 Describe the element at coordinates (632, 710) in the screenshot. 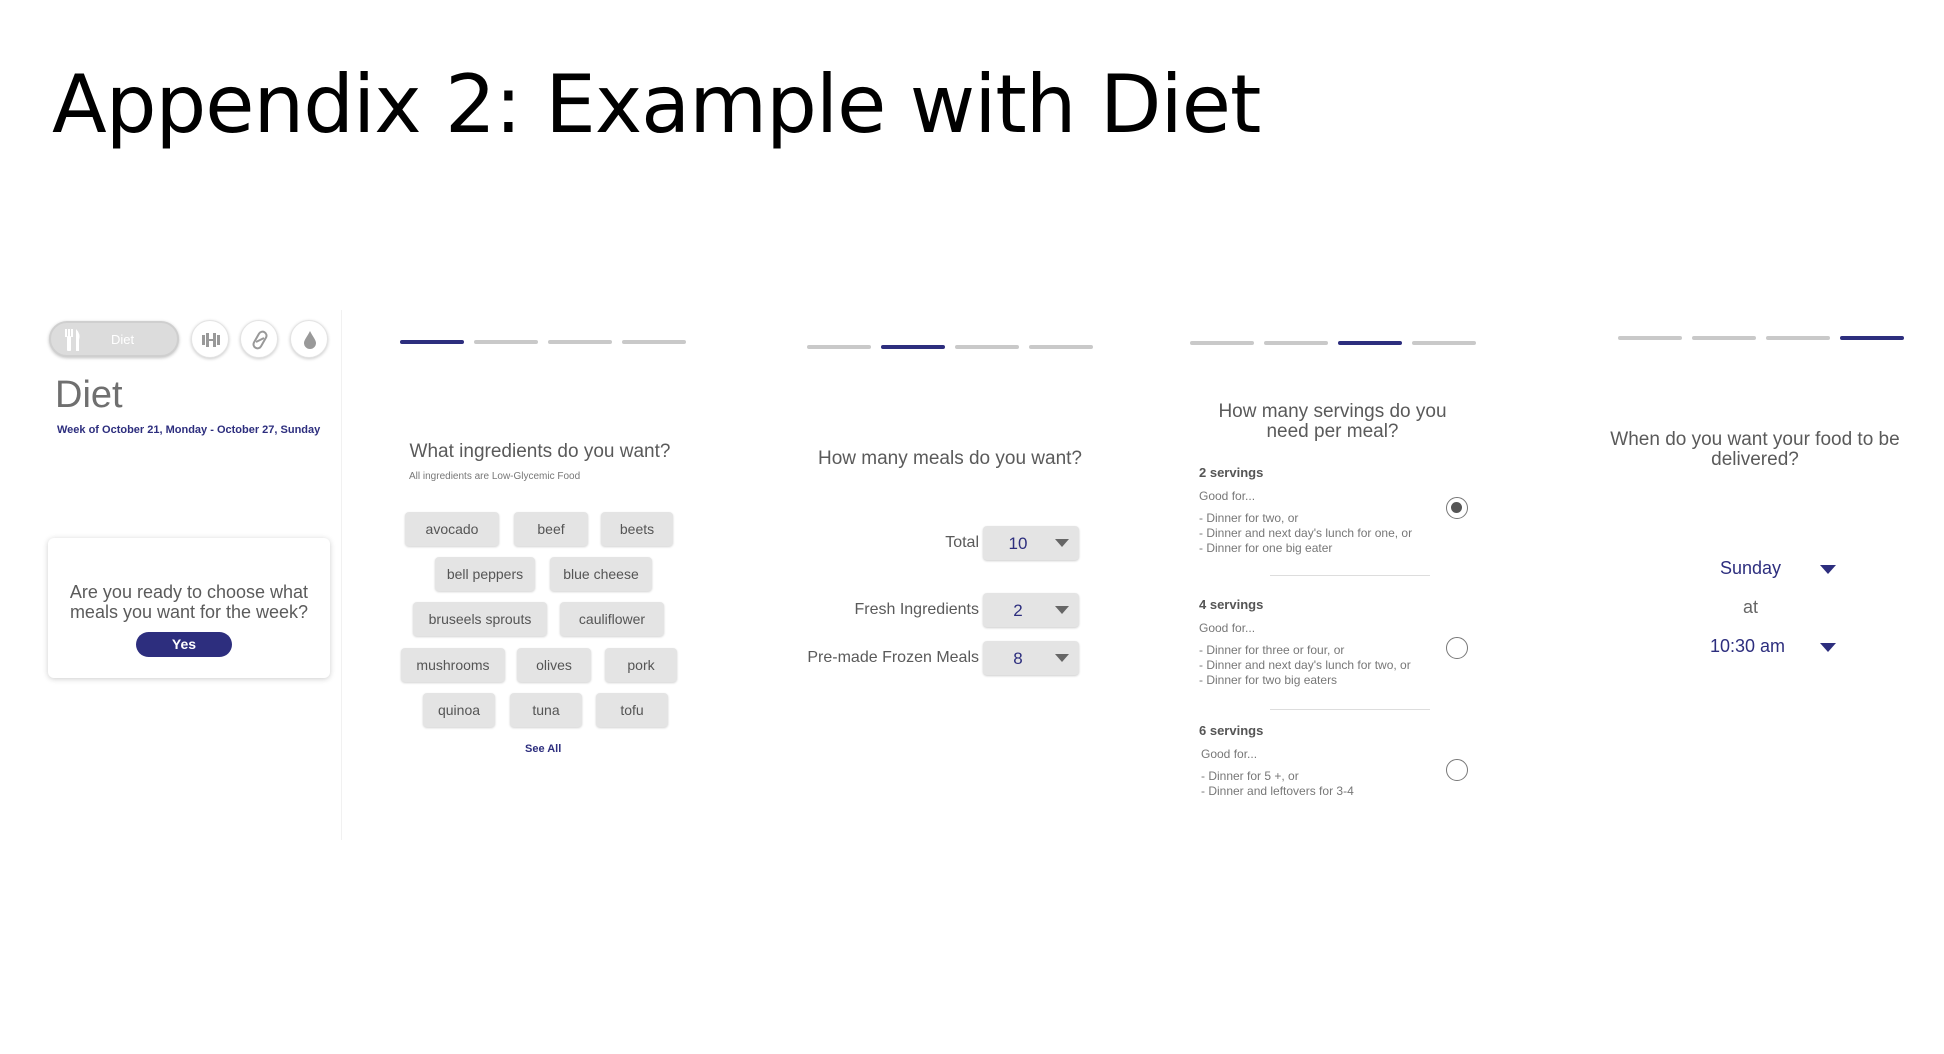

I see `ingredient-chip-tofu: tofu` at that location.